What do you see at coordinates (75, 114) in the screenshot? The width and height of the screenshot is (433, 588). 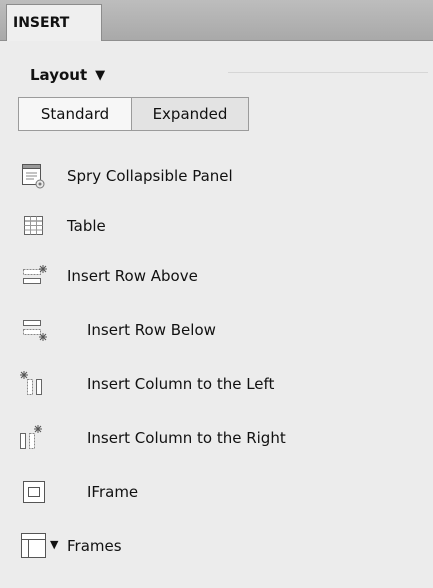 I see `standard-button: Standard` at bounding box center [75, 114].